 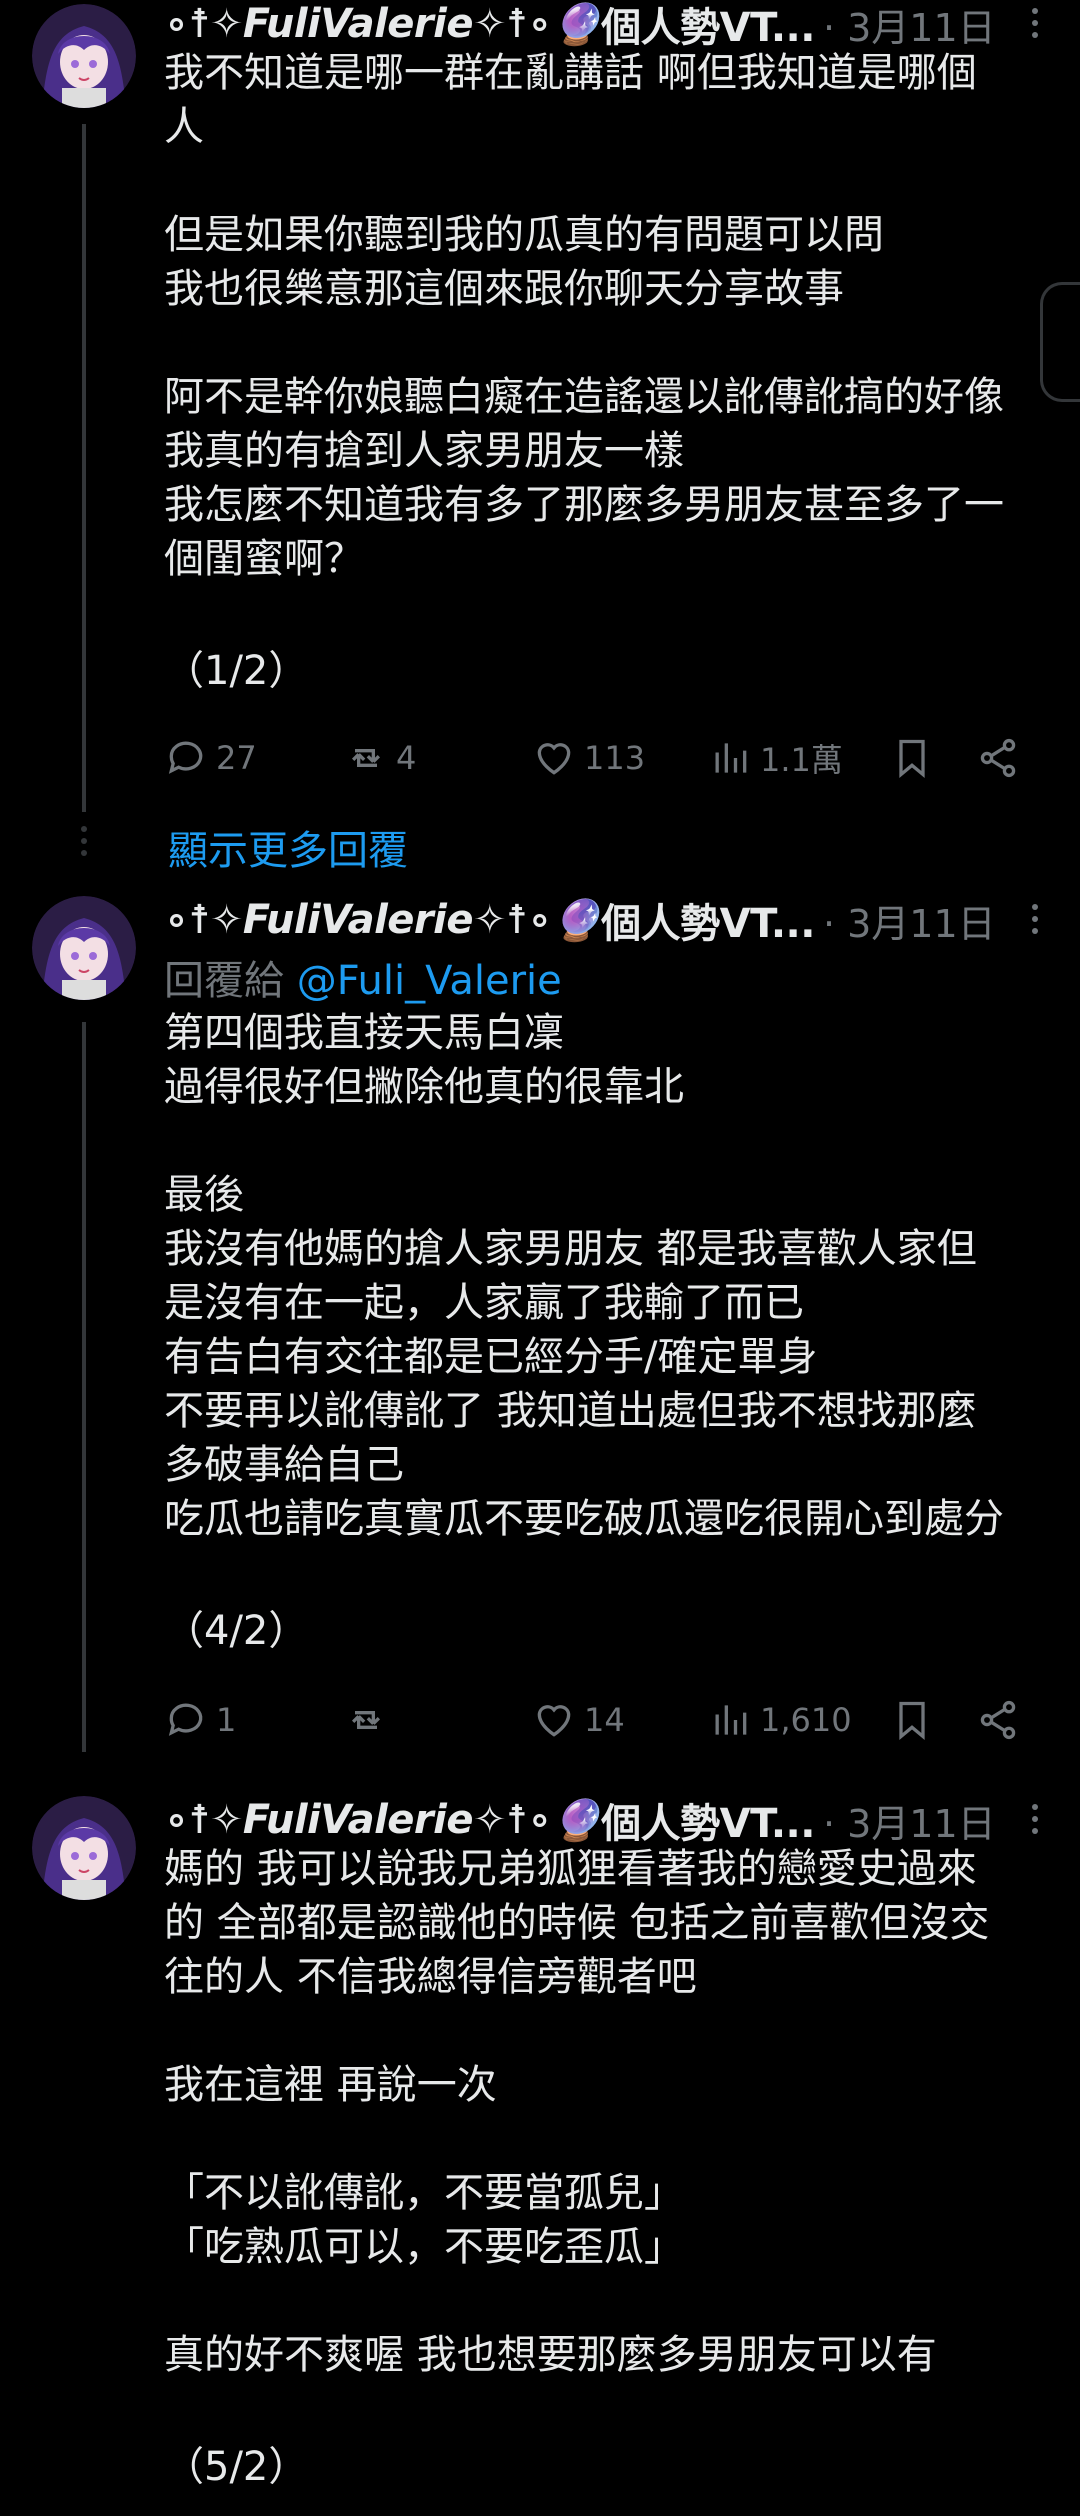 What do you see at coordinates (570, 1411) in the screenshot?
I see `post-line: 不要再以訛傳訛了 我知道出處但我不想找那麼` at bounding box center [570, 1411].